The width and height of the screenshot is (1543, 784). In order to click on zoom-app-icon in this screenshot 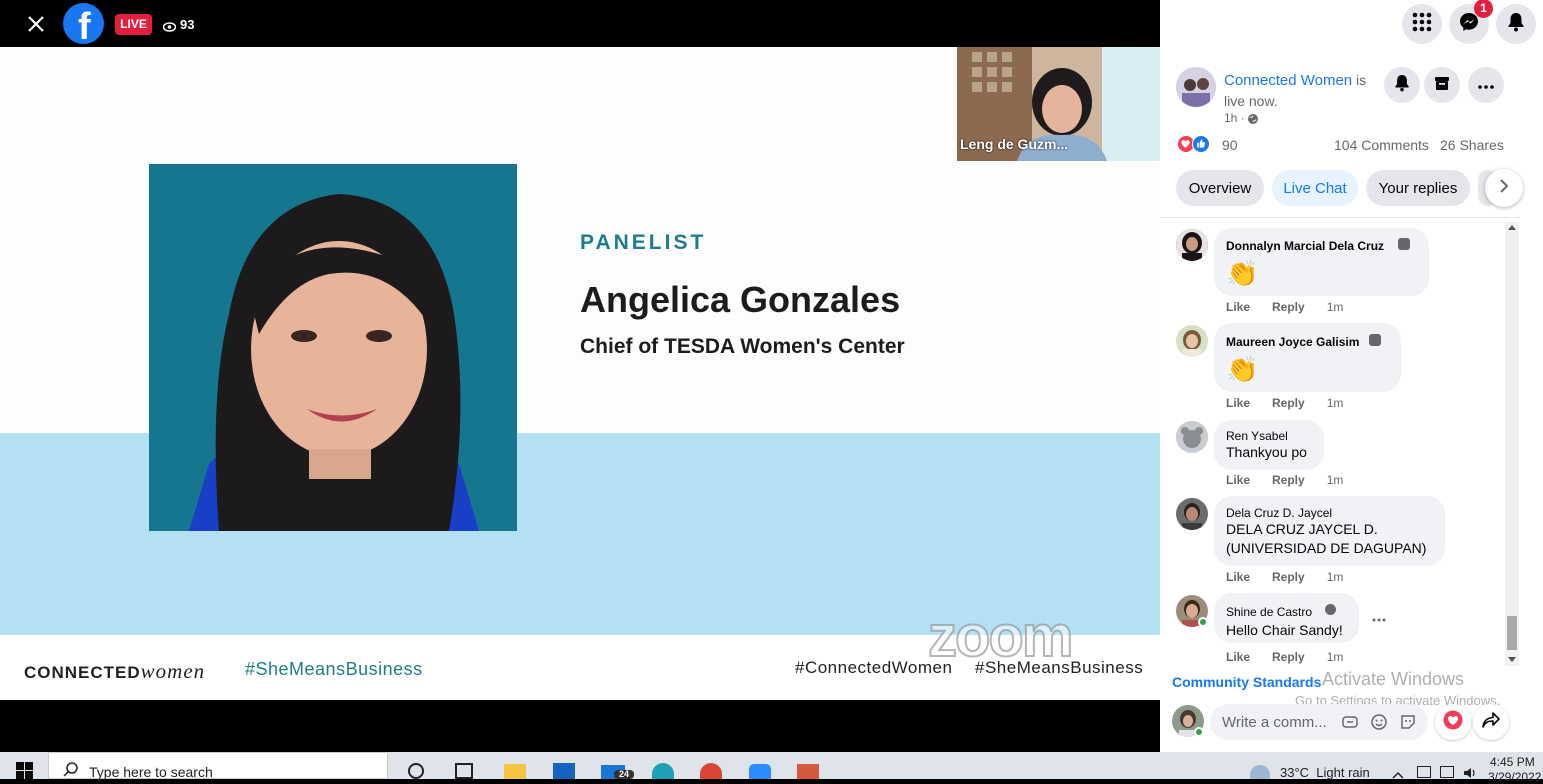, I will do `click(760, 771)`.